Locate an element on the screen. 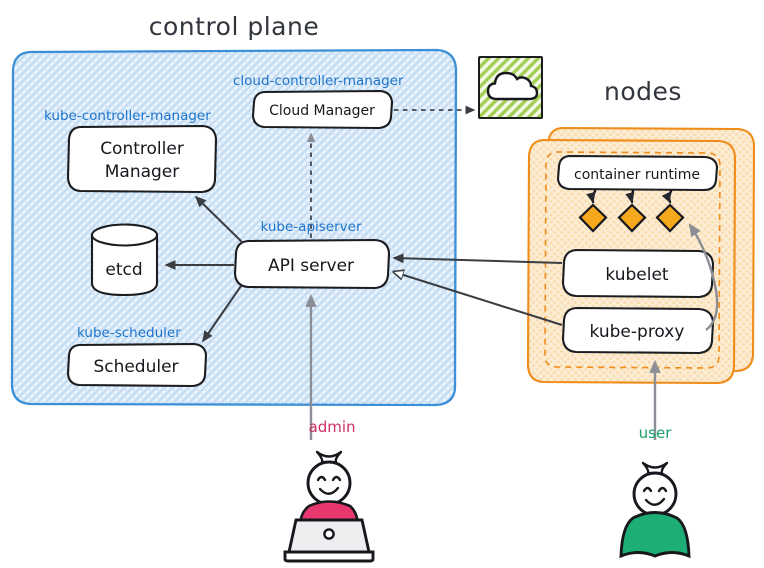 The height and width of the screenshot is (568, 764). user-figure is located at coordinates (655, 510).